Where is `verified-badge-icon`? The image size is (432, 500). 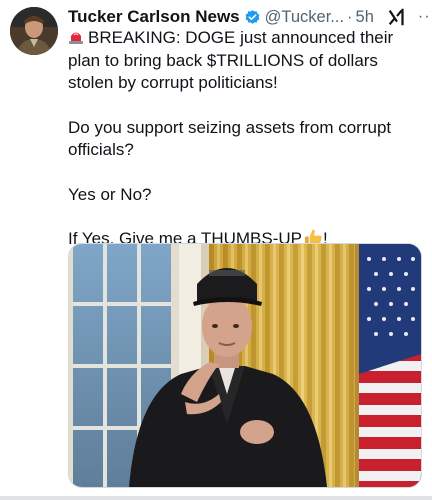
verified-badge-icon is located at coordinates (252, 16).